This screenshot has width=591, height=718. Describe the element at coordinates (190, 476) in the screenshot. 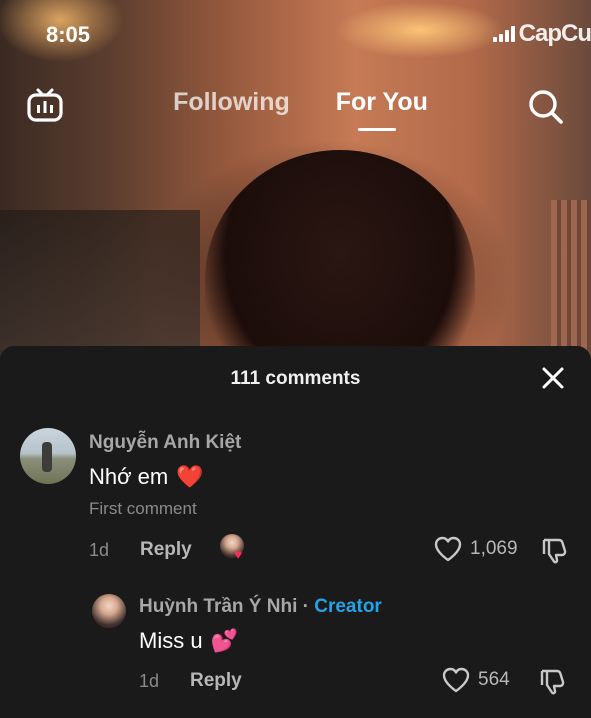

I see `heart-emoji: ❤️` at that location.